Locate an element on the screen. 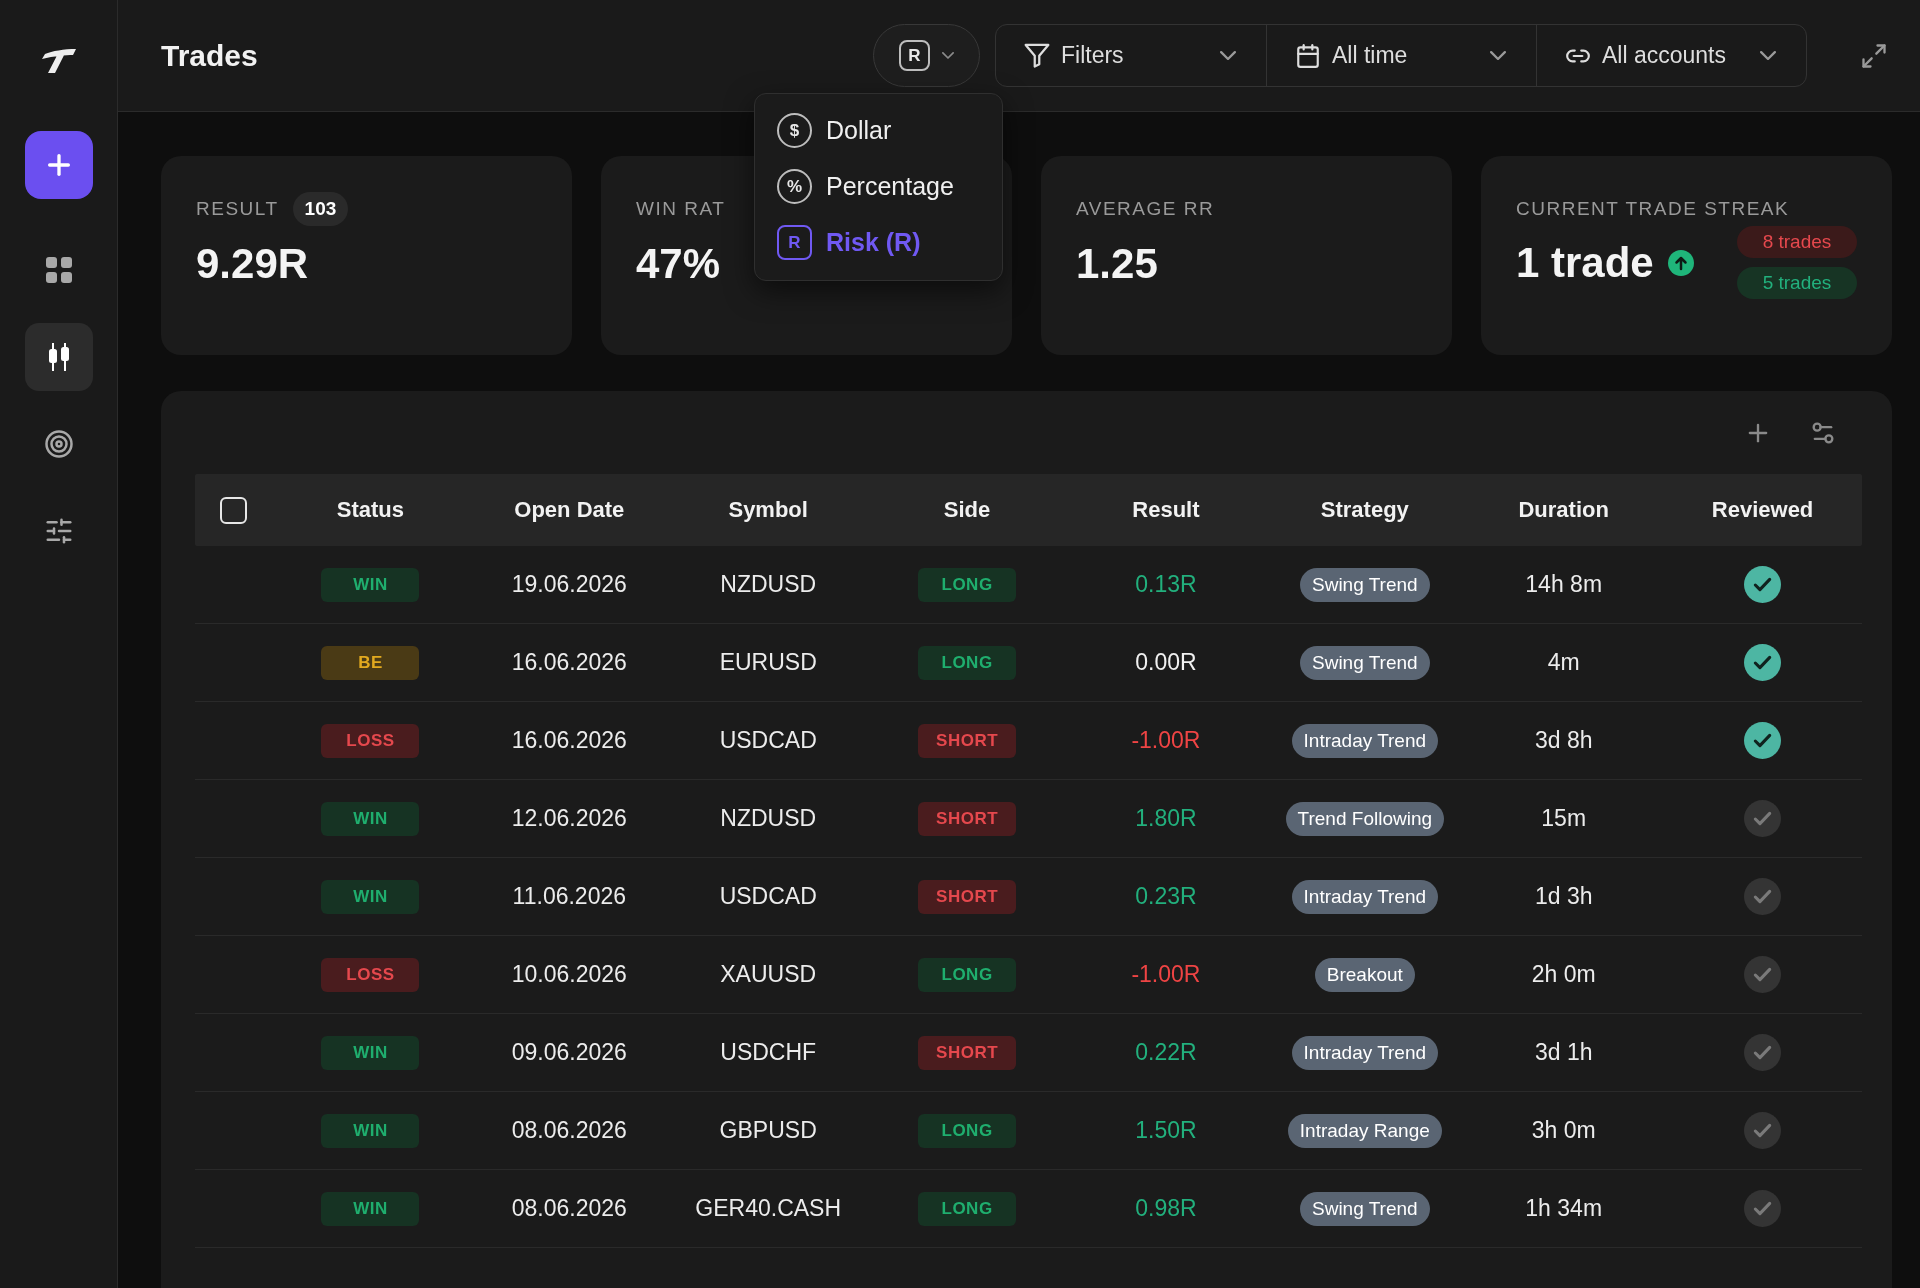 The height and width of the screenshot is (1288, 1920). stat-label: WIN RAT is located at coordinates (681, 209).